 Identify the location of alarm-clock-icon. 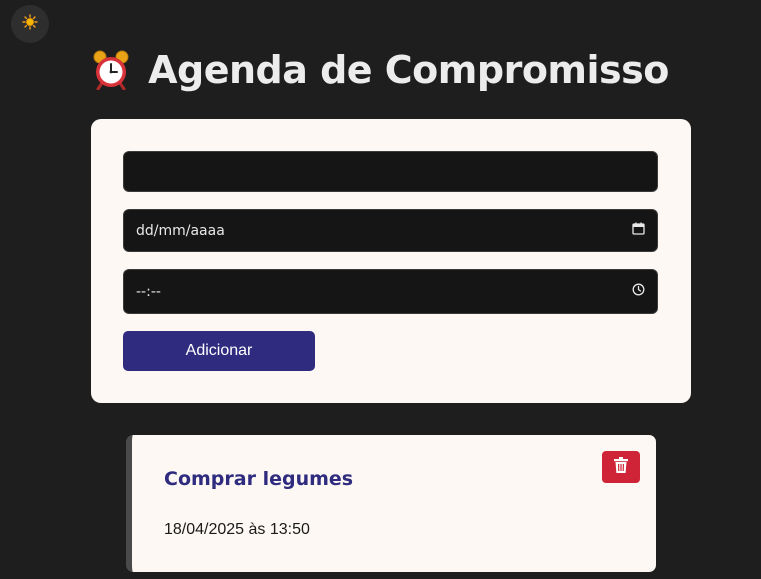
(111, 70).